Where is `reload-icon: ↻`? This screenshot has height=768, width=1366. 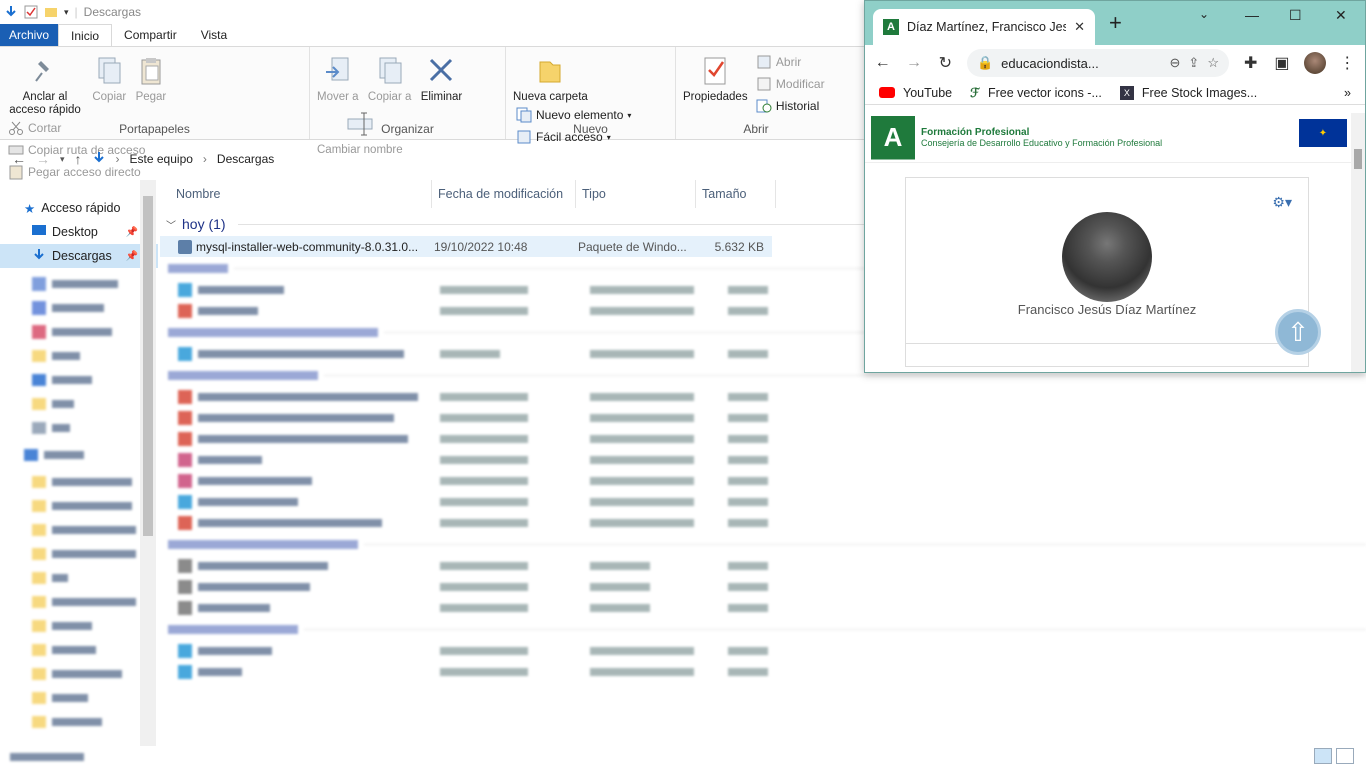
reload-icon: ↻ is located at coordinates (945, 63).